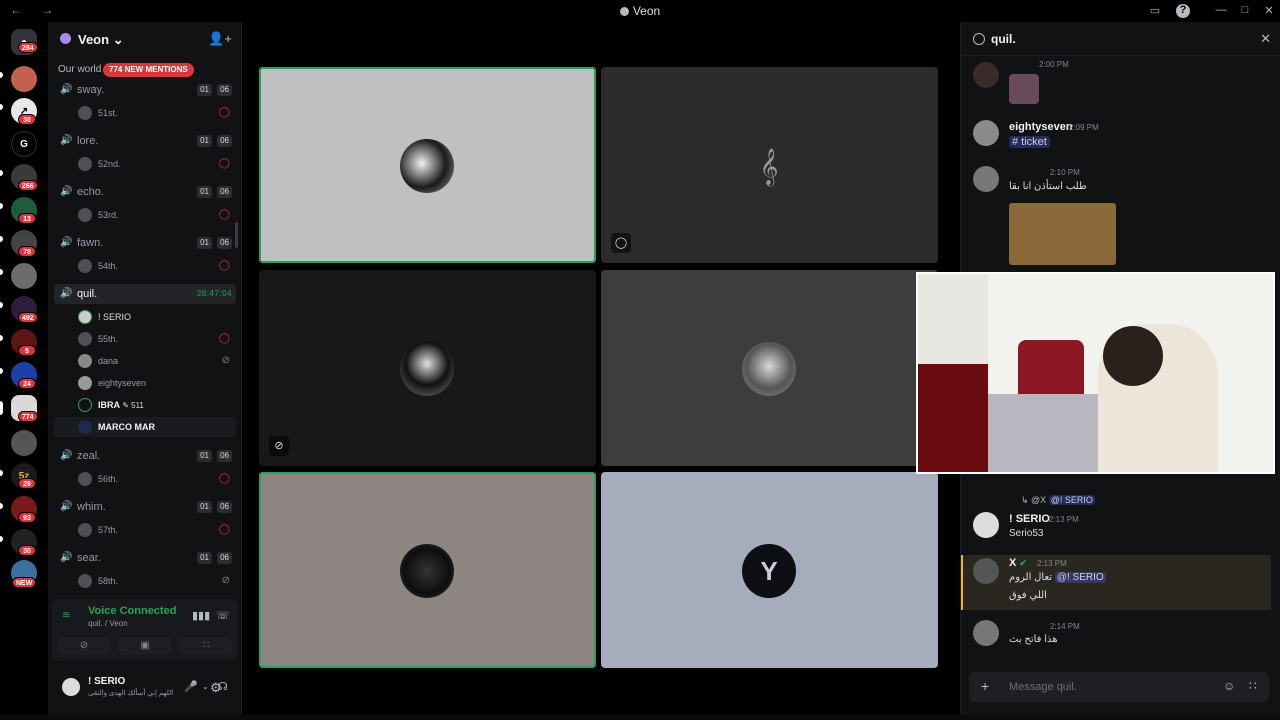  I want to click on voice-channel: 🔊 whim. 01 06, so click(145, 507).